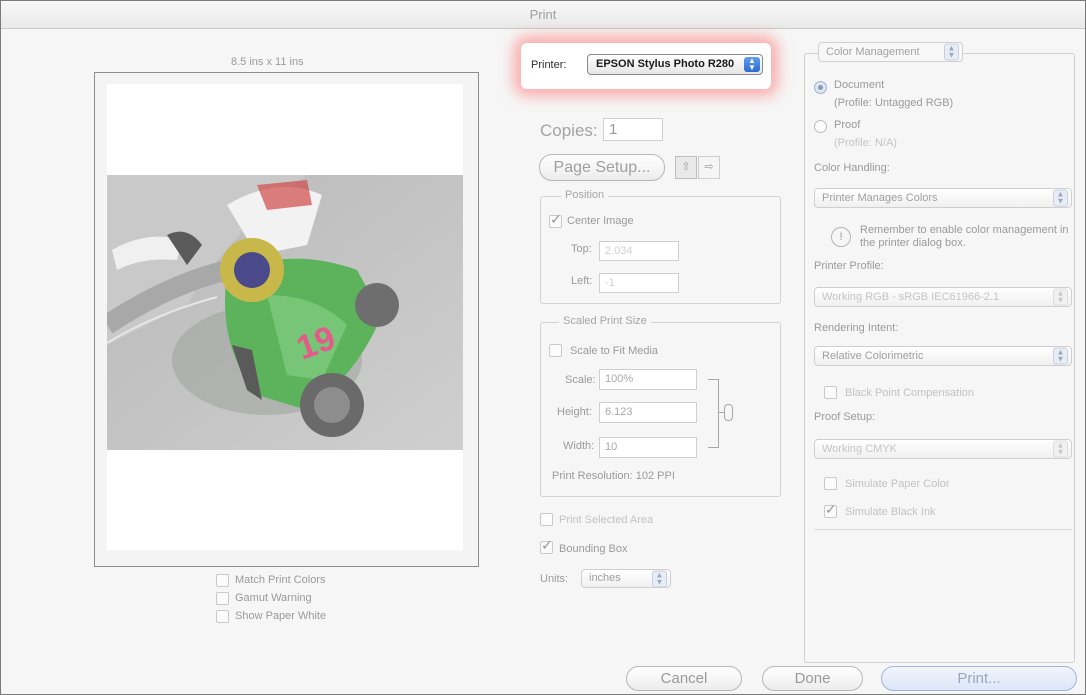  What do you see at coordinates (648, 379) in the screenshot?
I see `scale-input: 100%` at bounding box center [648, 379].